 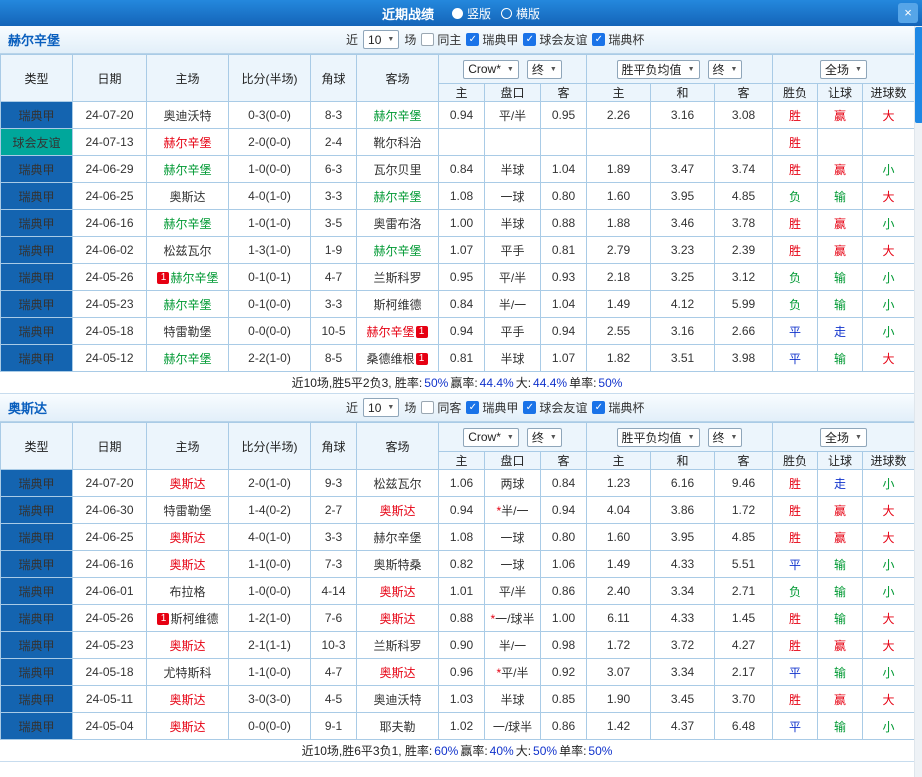 What do you see at coordinates (908, 13) in the screenshot?
I see `close-icon: ×` at bounding box center [908, 13].